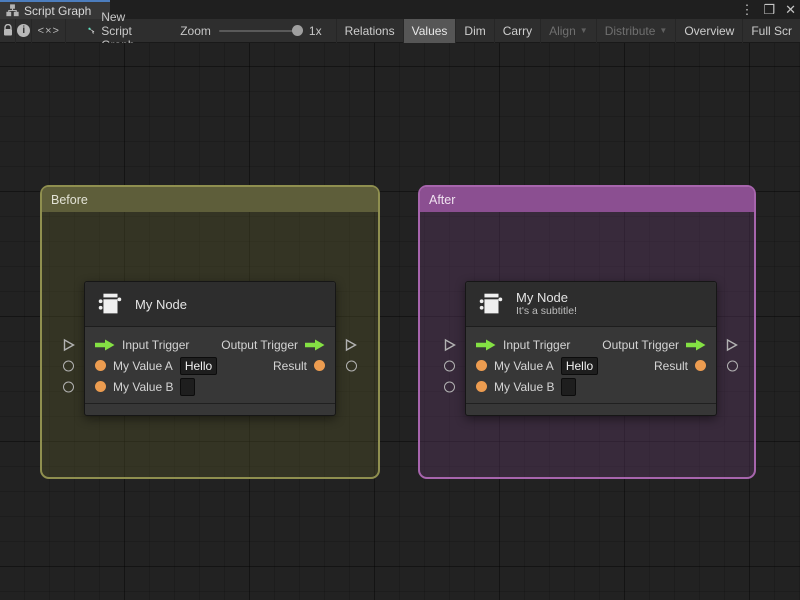  What do you see at coordinates (260, 30) in the screenshot?
I see `zoom-slider` at bounding box center [260, 30].